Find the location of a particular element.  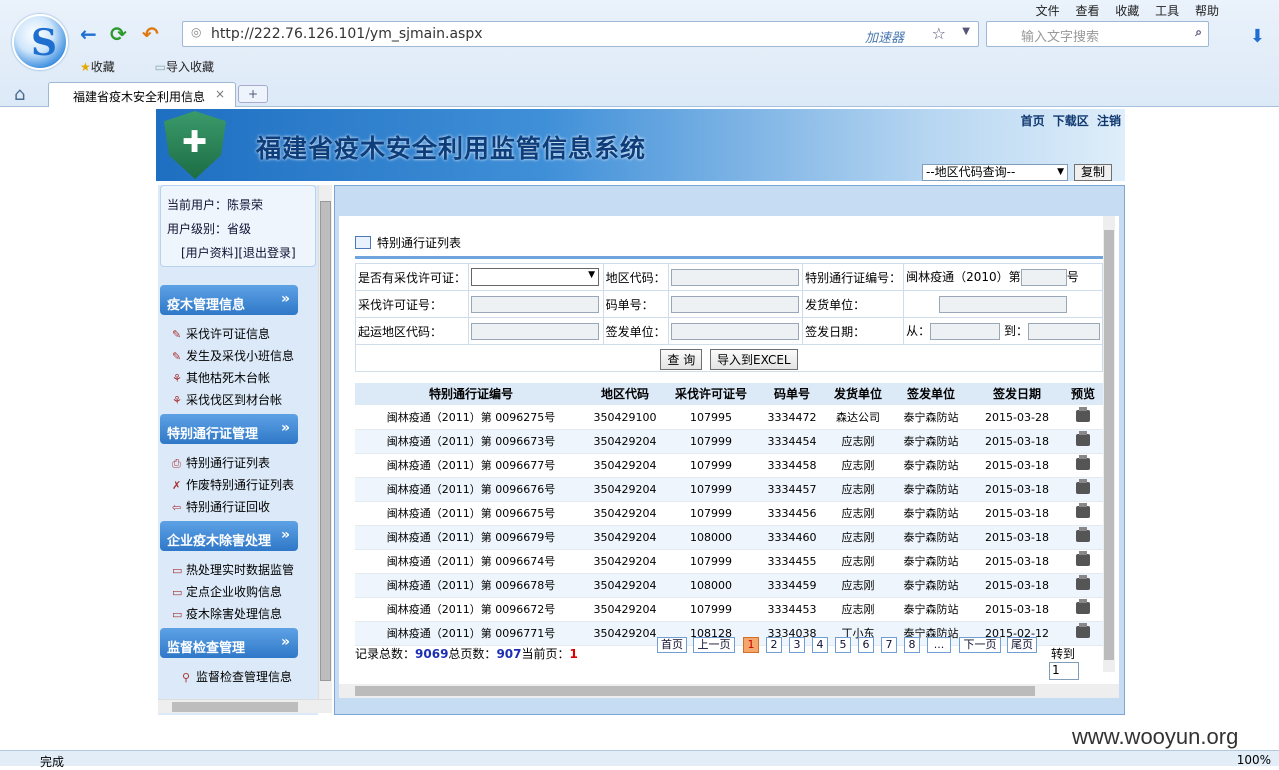

content-hscrollbar is located at coordinates (729, 691).